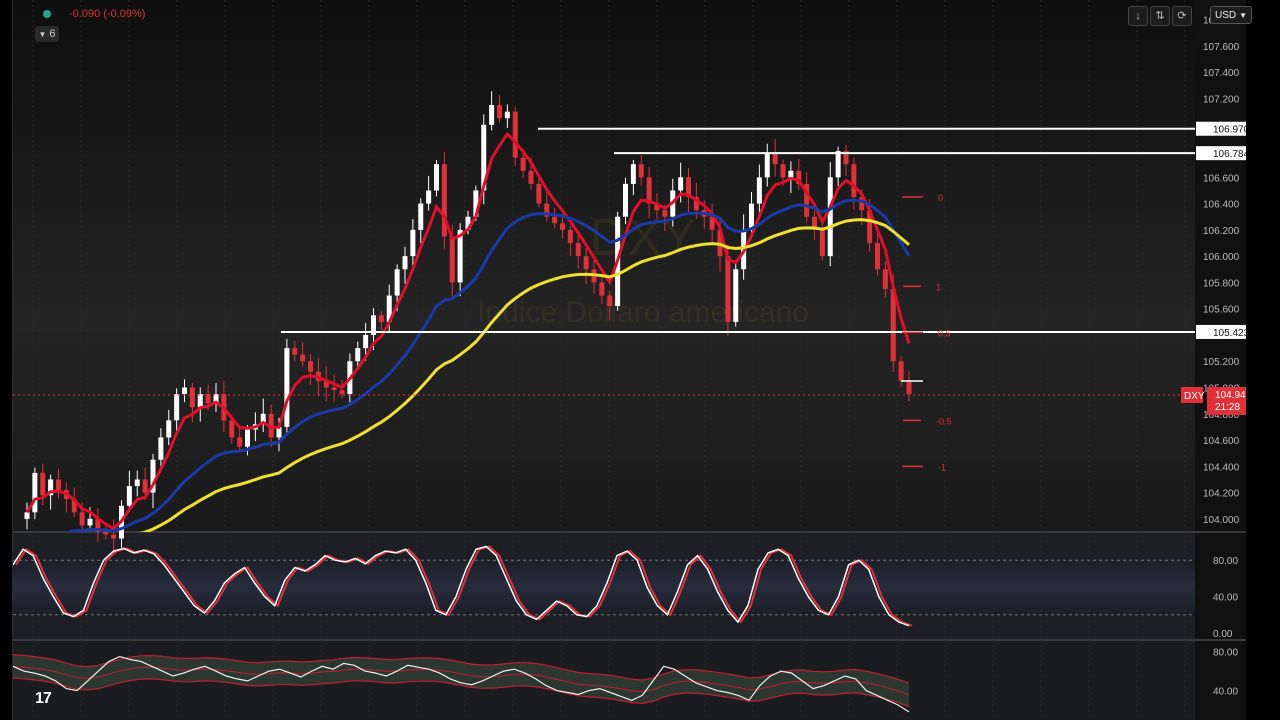 This screenshot has height=720, width=1280. I want to click on price-tick-label: 104.000, so click(1221, 520).